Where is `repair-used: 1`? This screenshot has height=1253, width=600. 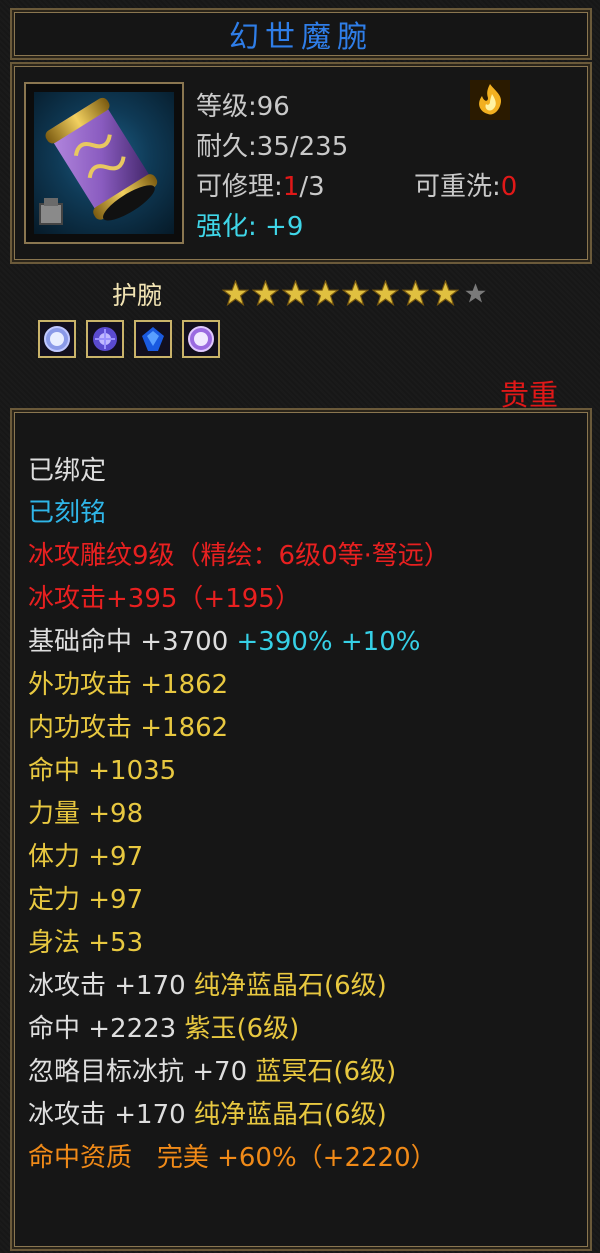
repair-used: 1 is located at coordinates (291, 187).